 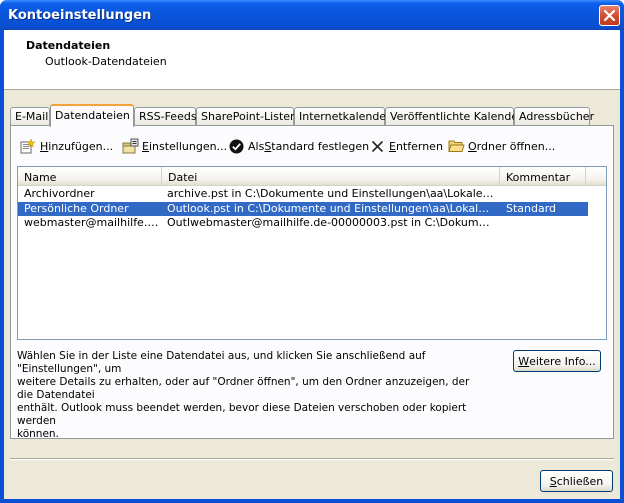 What do you see at coordinates (543, 176) in the screenshot?
I see `column-header-kommentar: Kommentar` at bounding box center [543, 176].